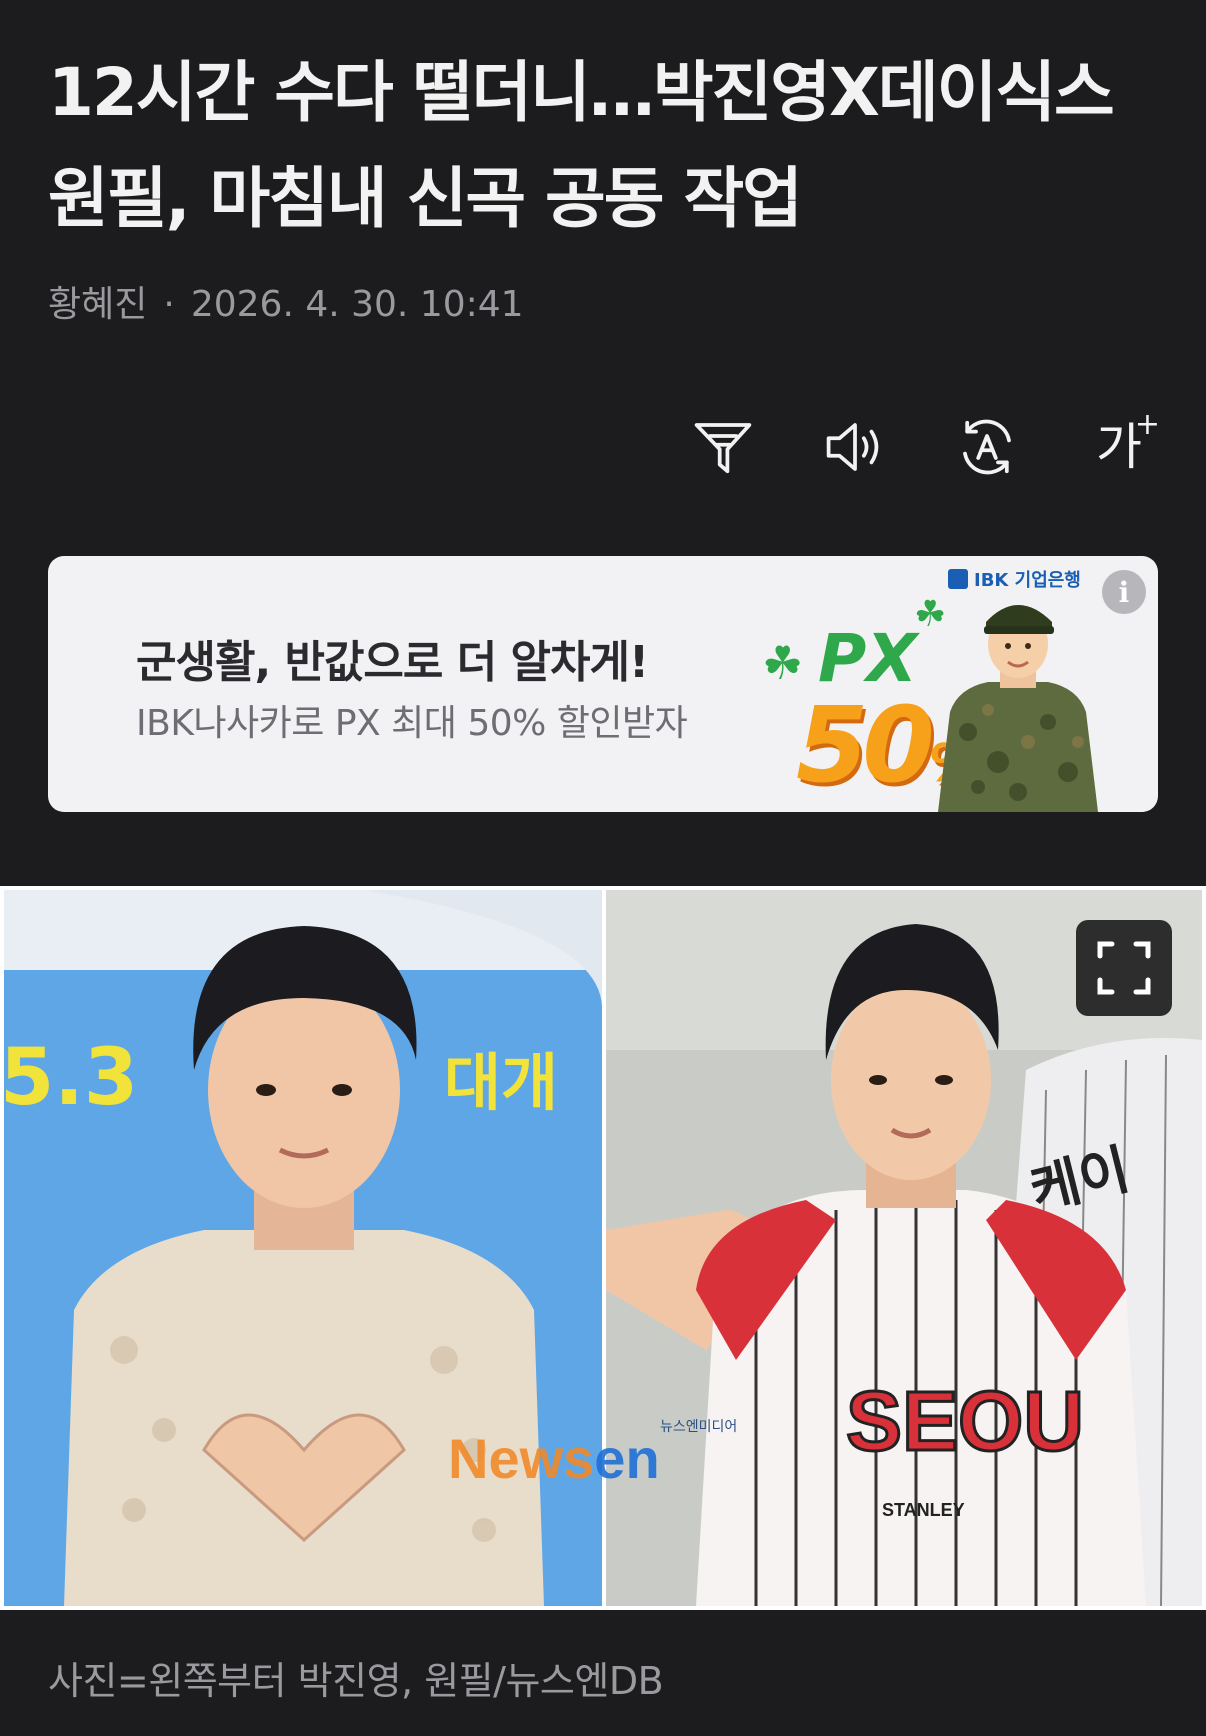 The width and height of the screenshot is (1206, 1736). Describe the element at coordinates (1124, 592) in the screenshot. I see `ad-info-button: i` at that location.